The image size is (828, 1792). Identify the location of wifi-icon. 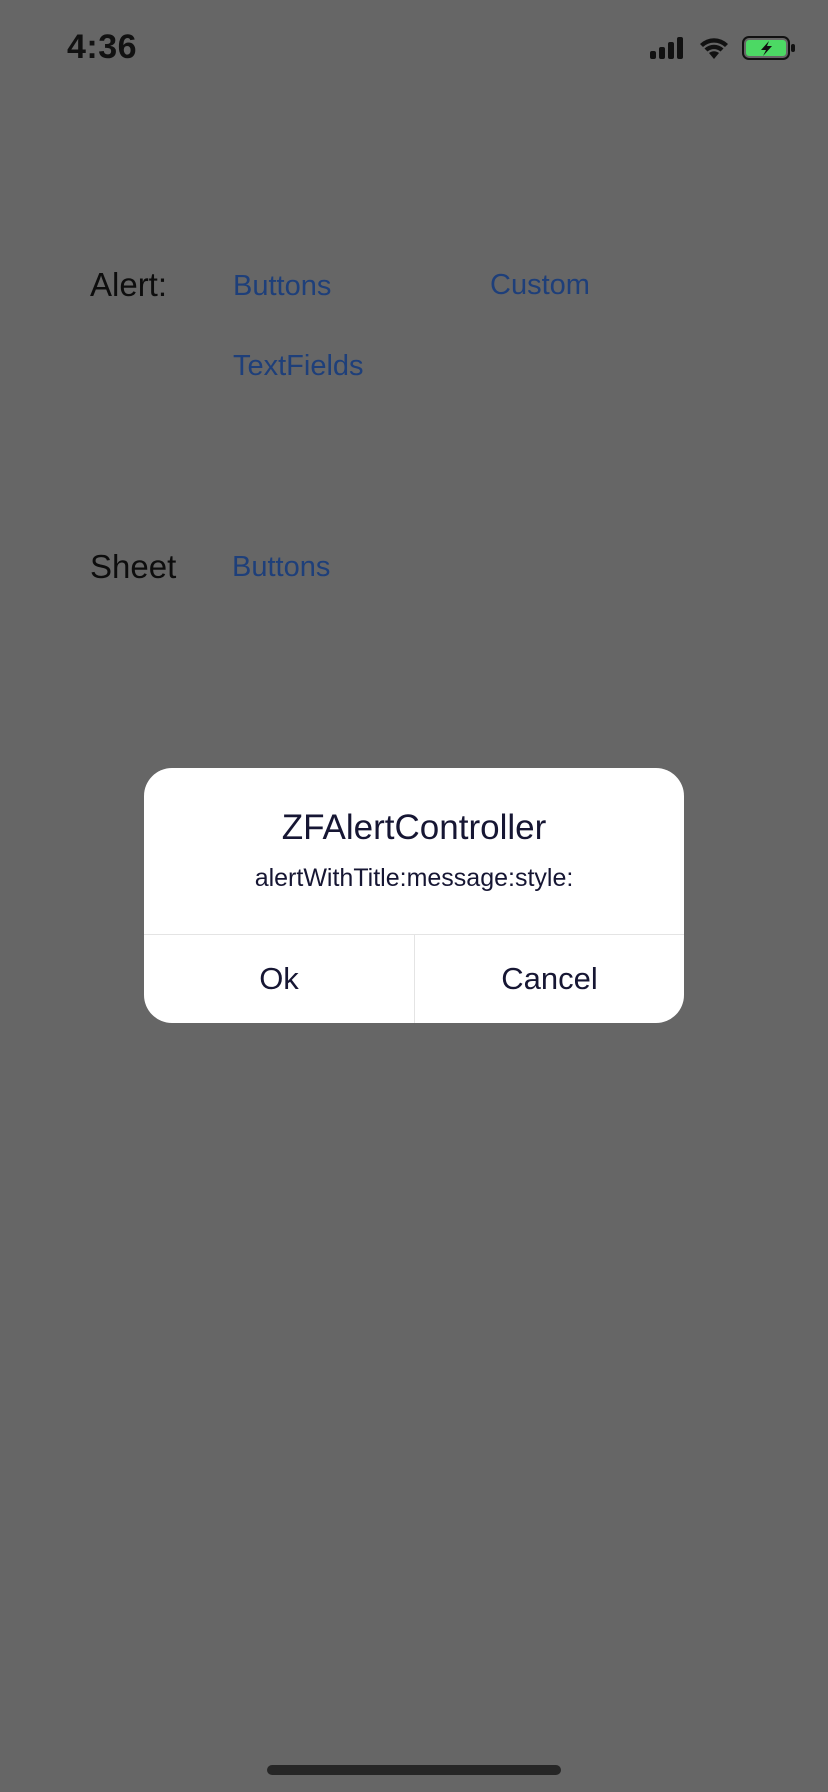
(714, 48).